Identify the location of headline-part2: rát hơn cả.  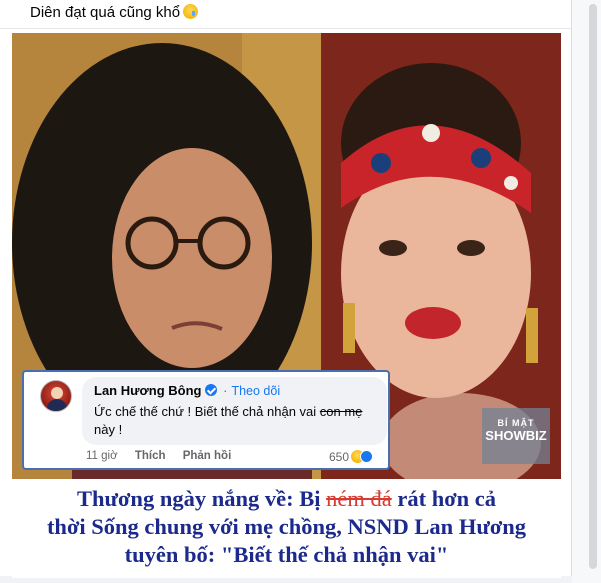
(444, 498).